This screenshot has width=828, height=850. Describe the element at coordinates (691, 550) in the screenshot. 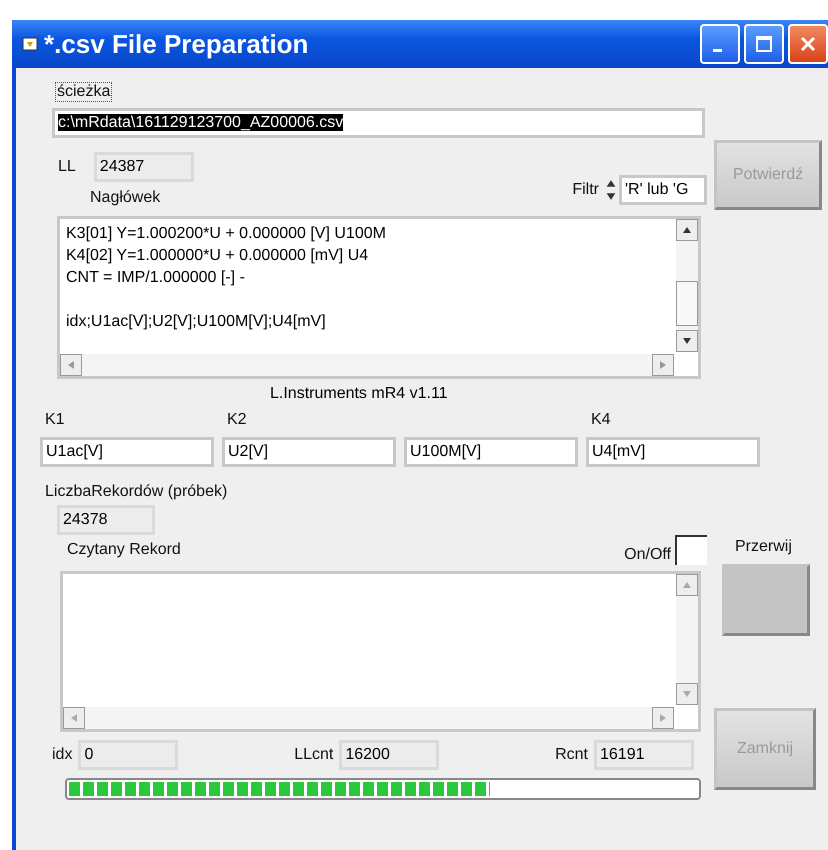

I see `on-off-checkbox` at that location.